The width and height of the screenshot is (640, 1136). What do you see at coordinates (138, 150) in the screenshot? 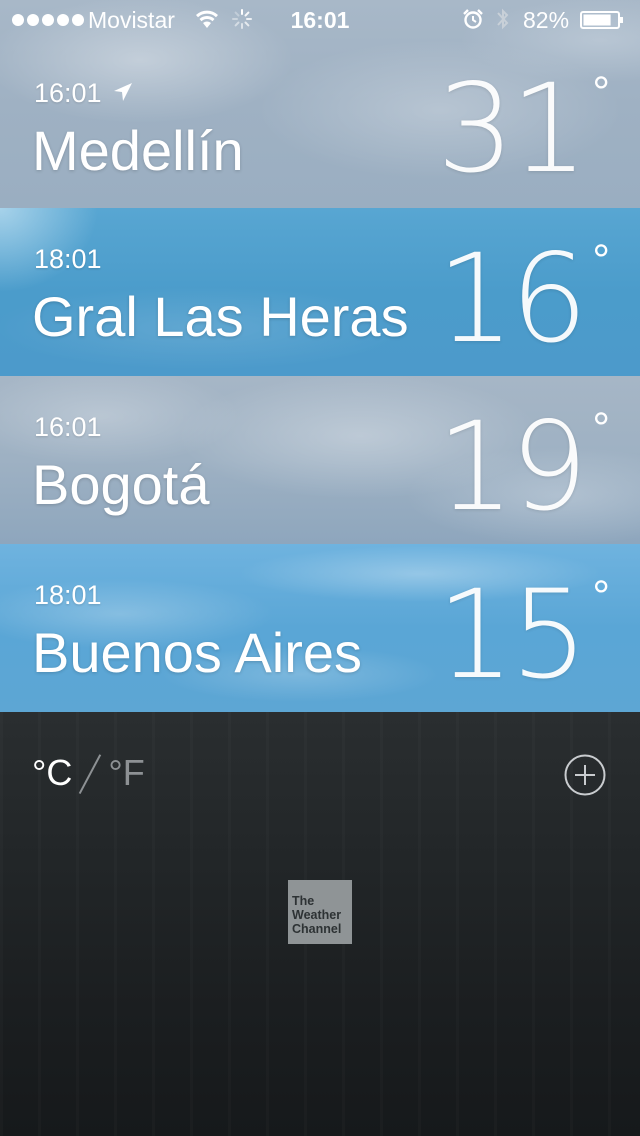
I see `city-name: Medellín` at bounding box center [138, 150].